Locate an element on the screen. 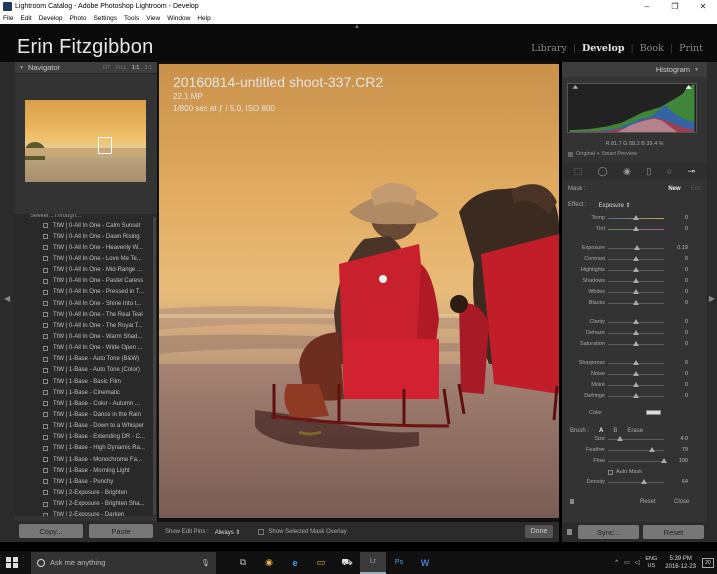  tint-slider: Tint 0 is located at coordinates (634, 229).